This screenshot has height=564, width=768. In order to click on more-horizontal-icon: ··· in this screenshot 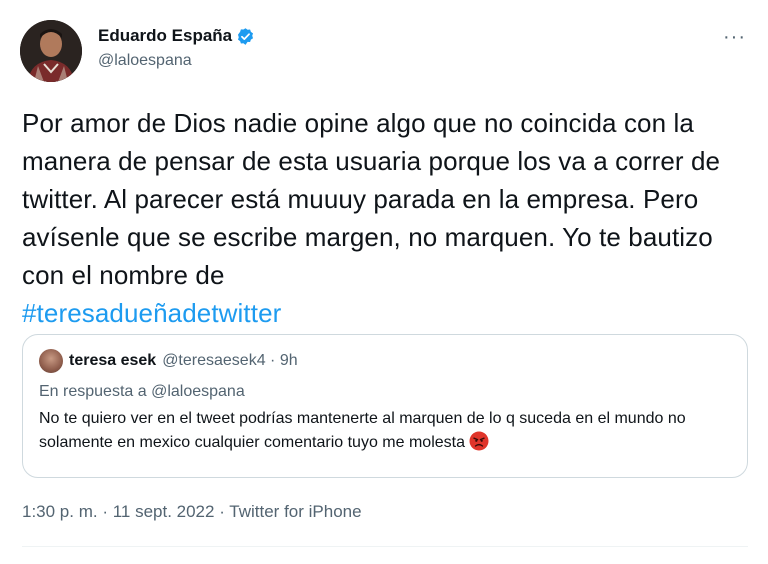, I will do `click(734, 37)`.